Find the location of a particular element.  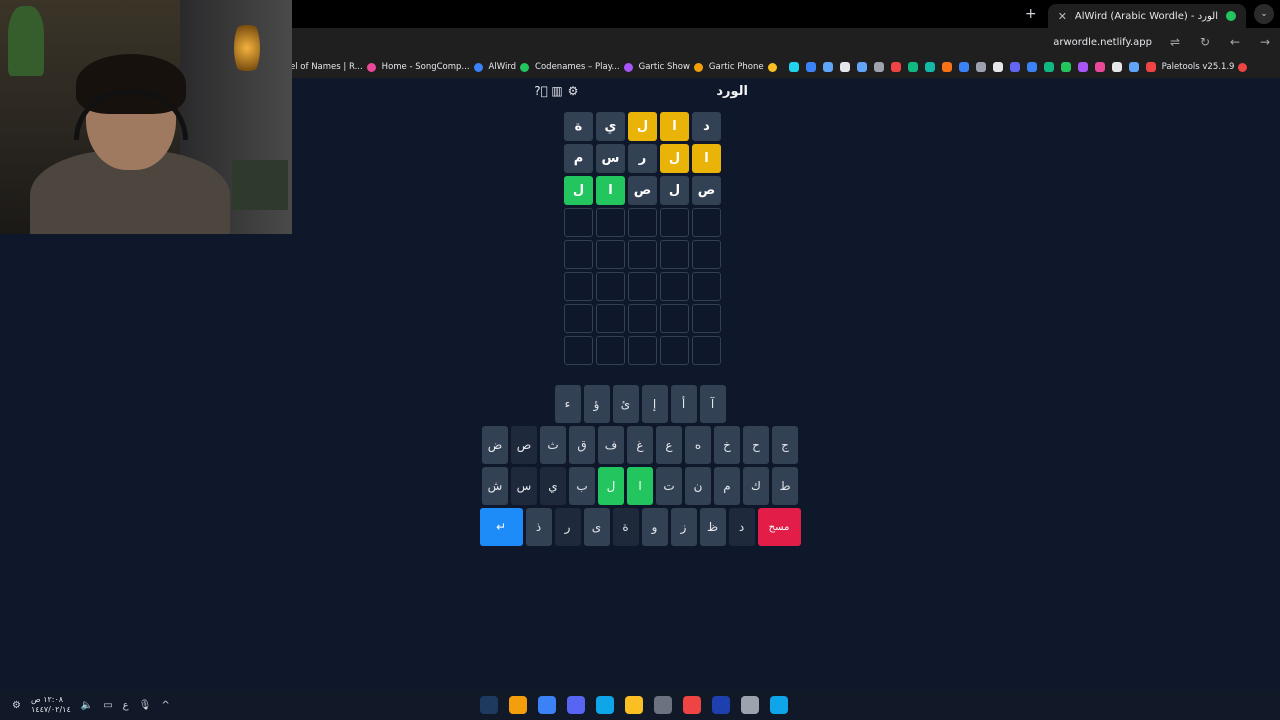

key: و is located at coordinates (654, 527).